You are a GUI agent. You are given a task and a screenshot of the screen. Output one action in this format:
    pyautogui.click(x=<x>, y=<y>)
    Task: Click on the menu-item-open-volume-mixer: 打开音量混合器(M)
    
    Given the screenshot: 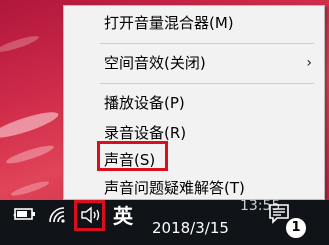 What is the action you would take?
    pyautogui.click(x=194, y=23)
    